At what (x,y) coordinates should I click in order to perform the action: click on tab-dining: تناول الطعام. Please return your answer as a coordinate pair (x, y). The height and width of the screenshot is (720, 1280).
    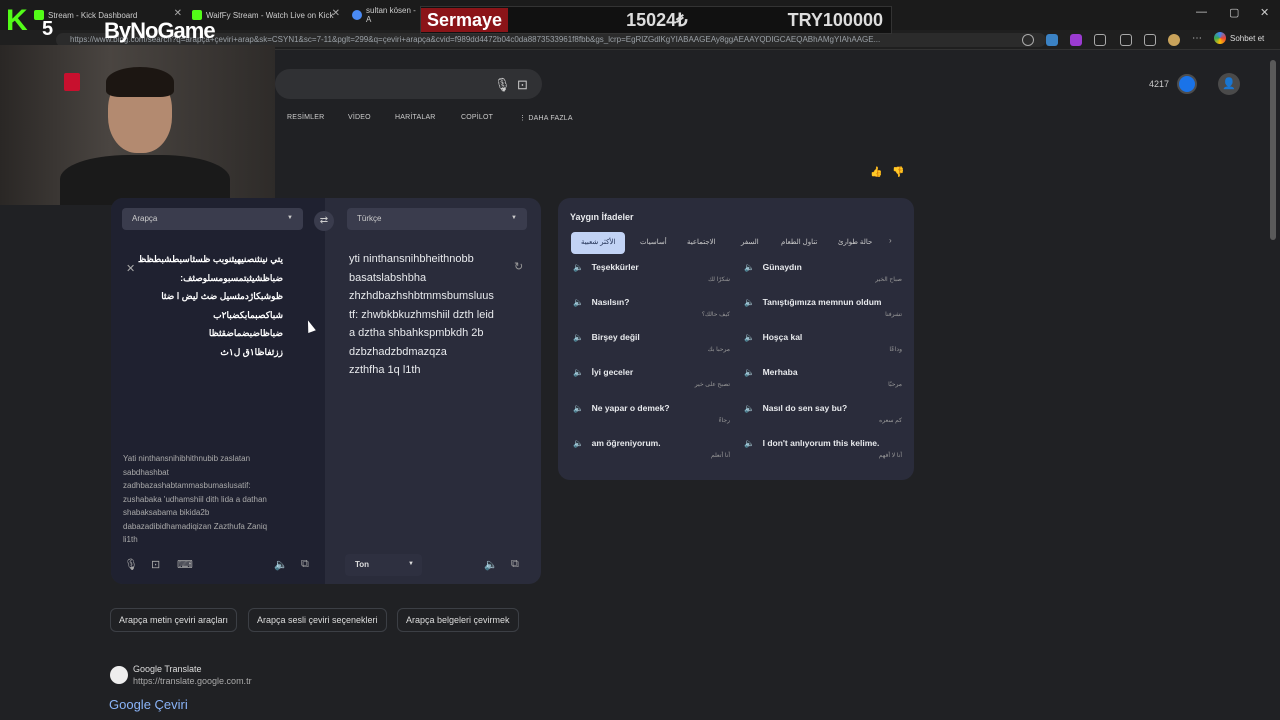
    Looking at the image, I should click on (799, 243).